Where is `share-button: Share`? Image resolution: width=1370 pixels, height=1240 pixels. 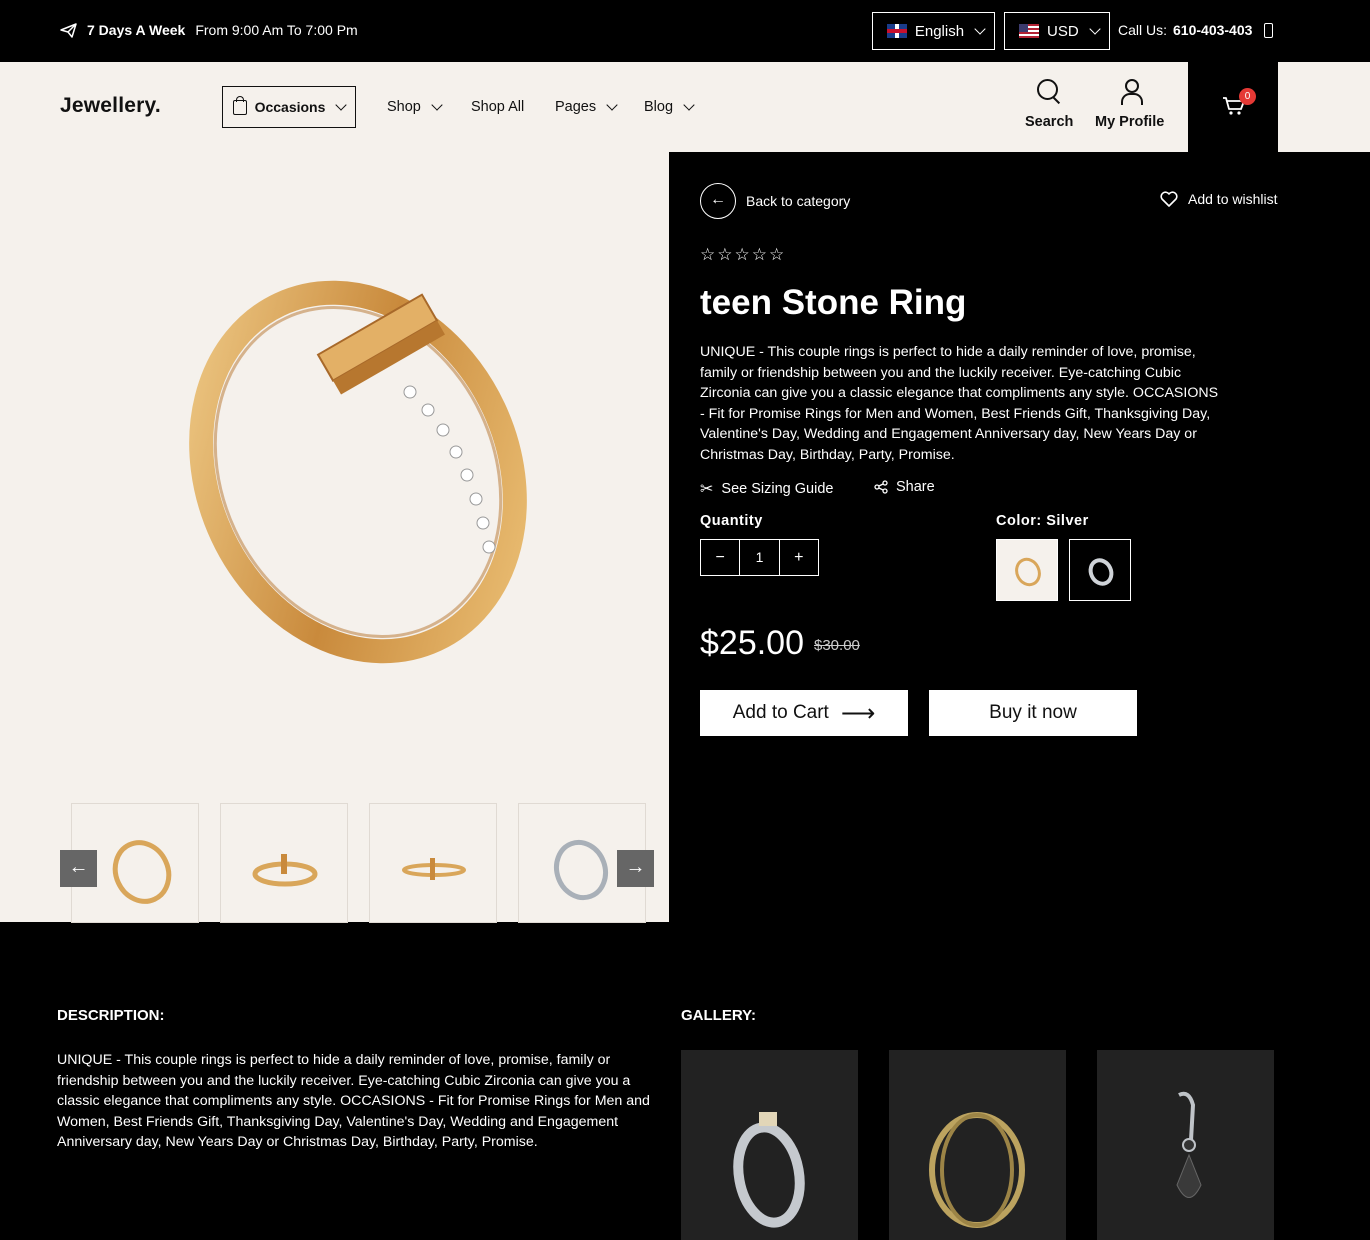
share-button: Share is located at coordinates (904, 487).